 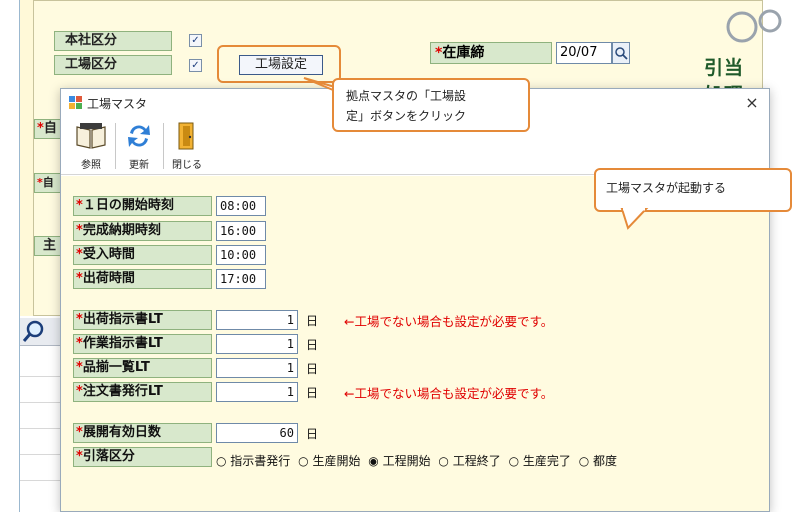 What do you see at coordinates (257, 368) in the screenshot?
I see `assortment-list-lt-input: 1` at bounding box center [257, 368].